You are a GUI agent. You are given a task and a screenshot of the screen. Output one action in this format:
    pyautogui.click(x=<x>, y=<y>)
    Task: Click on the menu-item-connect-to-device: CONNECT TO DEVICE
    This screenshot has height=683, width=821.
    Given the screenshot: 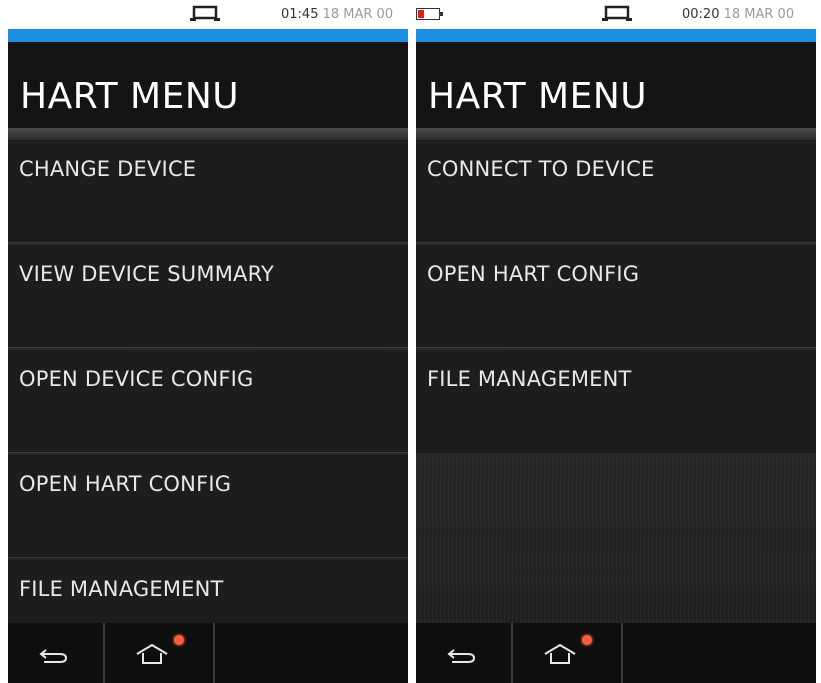 What is the action you would take?
    pyautogui.click(x=616, y=191)
    